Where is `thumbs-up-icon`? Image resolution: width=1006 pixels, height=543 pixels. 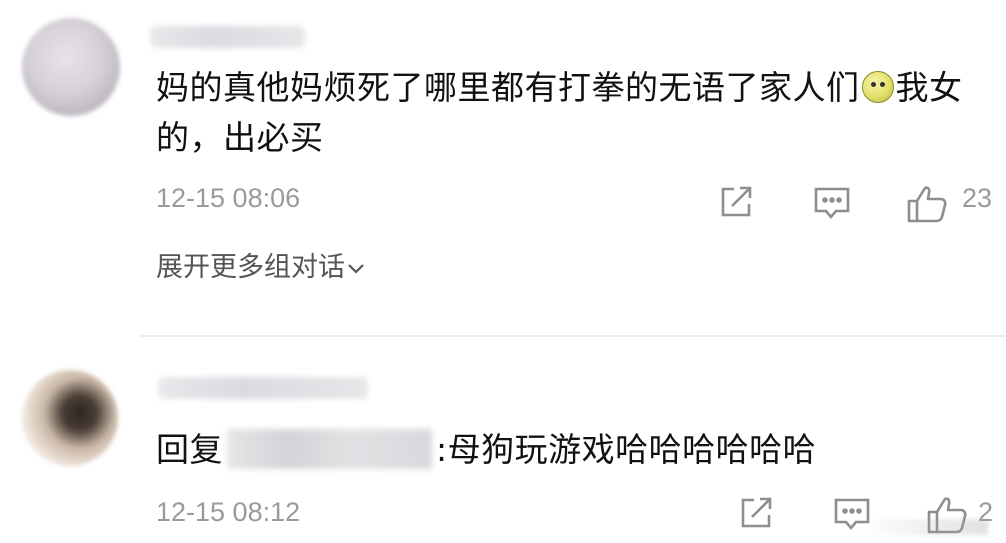
thumbs-up-icon is located at coordinates (927, 204).